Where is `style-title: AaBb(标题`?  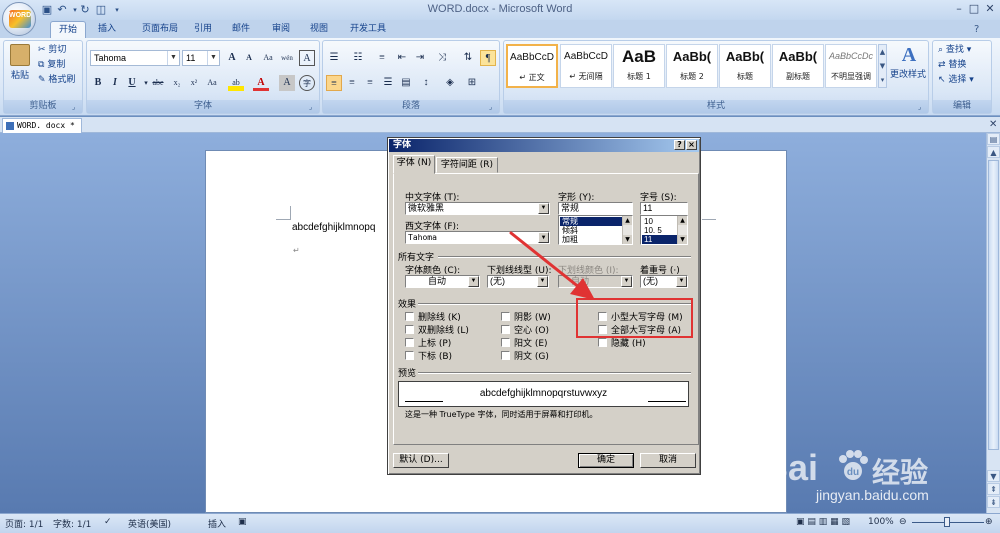 style-title: AaBb(标题 is located at coordinates (745, 66).